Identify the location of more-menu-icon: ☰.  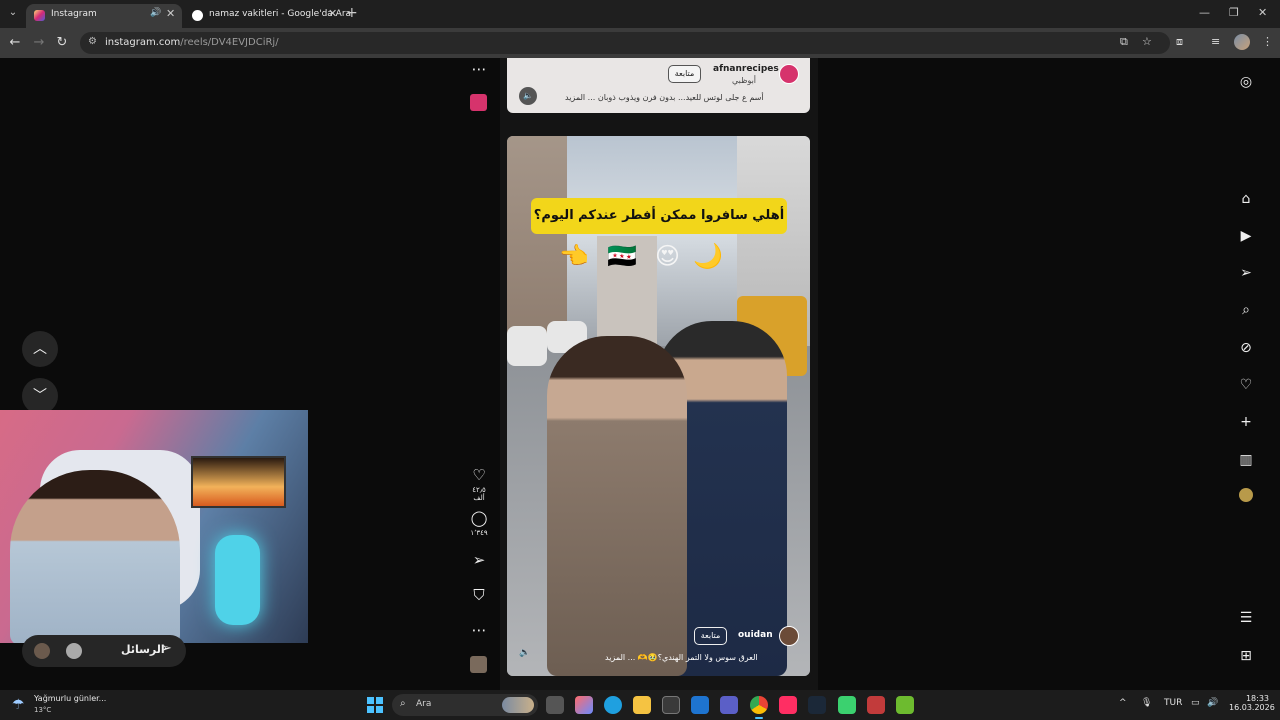
(1246, 618).